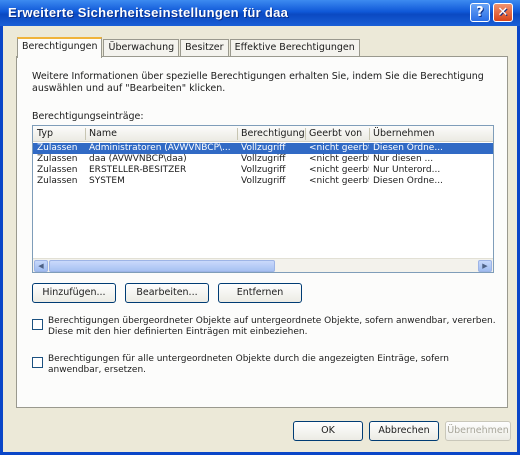 Image resolution: width=520 pixels, height=455 pixels. I want to click on permission-entries-label: Berechtigungseinträge:, so click(88, 116).